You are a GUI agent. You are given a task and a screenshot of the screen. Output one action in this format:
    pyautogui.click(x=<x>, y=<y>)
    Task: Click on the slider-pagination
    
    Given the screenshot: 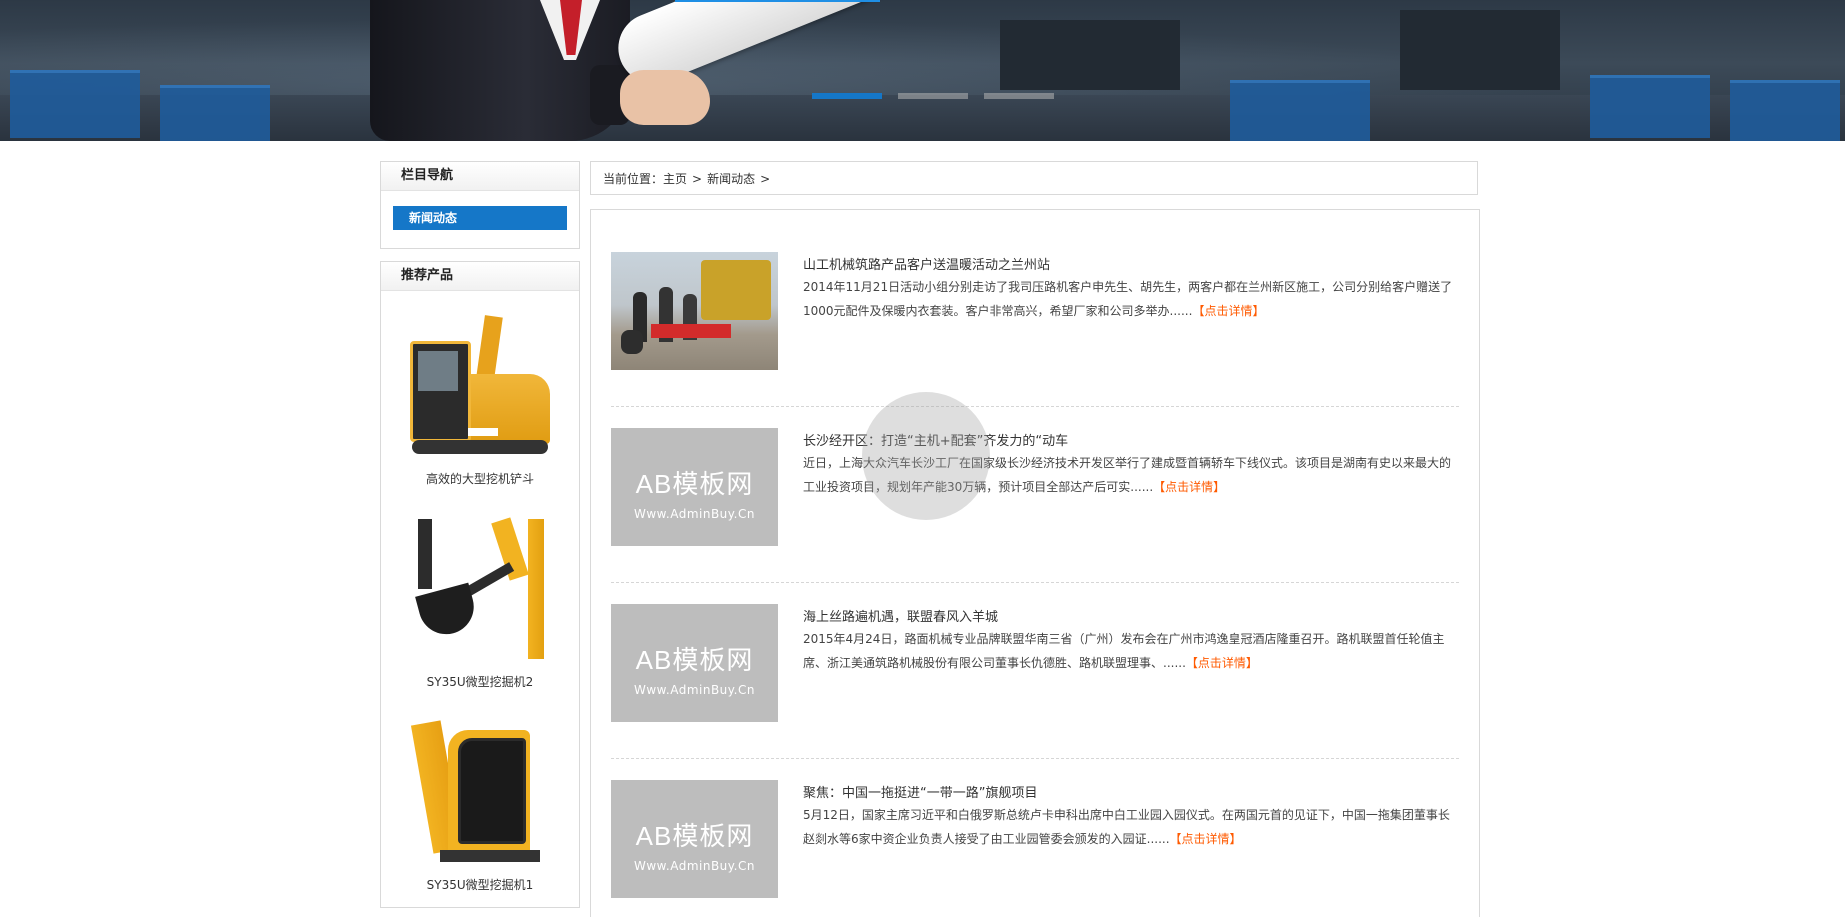 What is the action you would take?
    pyautogui.click(x=933, y=96)
    